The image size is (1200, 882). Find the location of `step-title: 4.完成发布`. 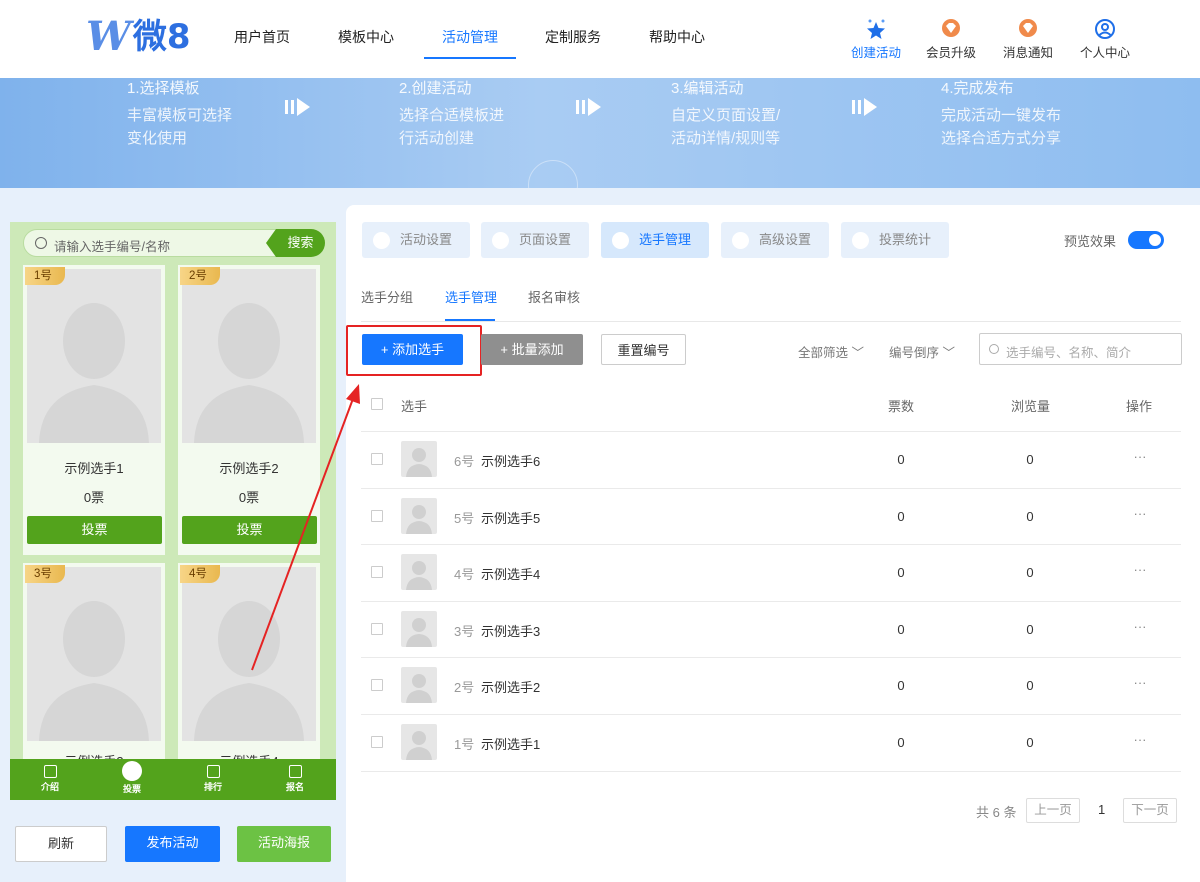

step-title: 4.完成发布 is located at coordinates (977, 88).